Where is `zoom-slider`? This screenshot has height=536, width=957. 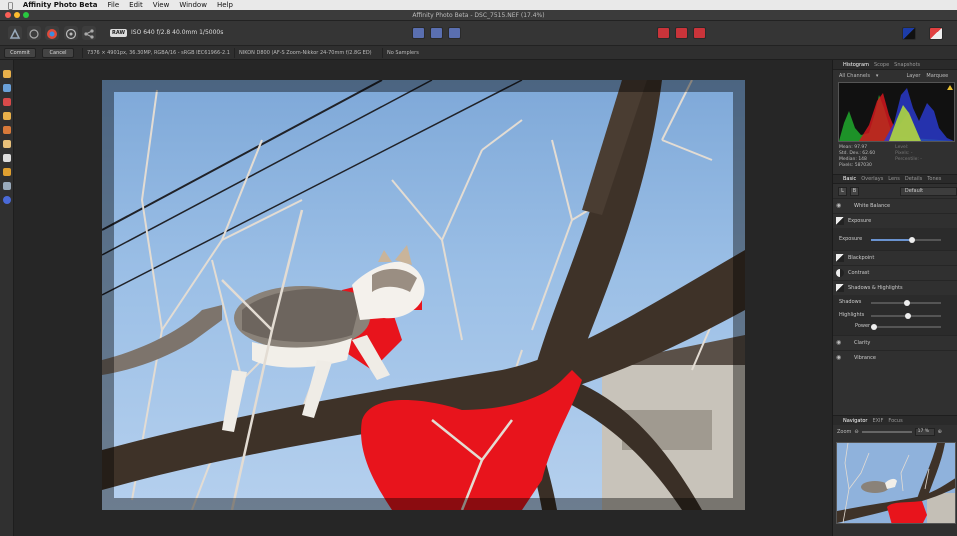
zoom-slider is located at coordinates (886, 432).